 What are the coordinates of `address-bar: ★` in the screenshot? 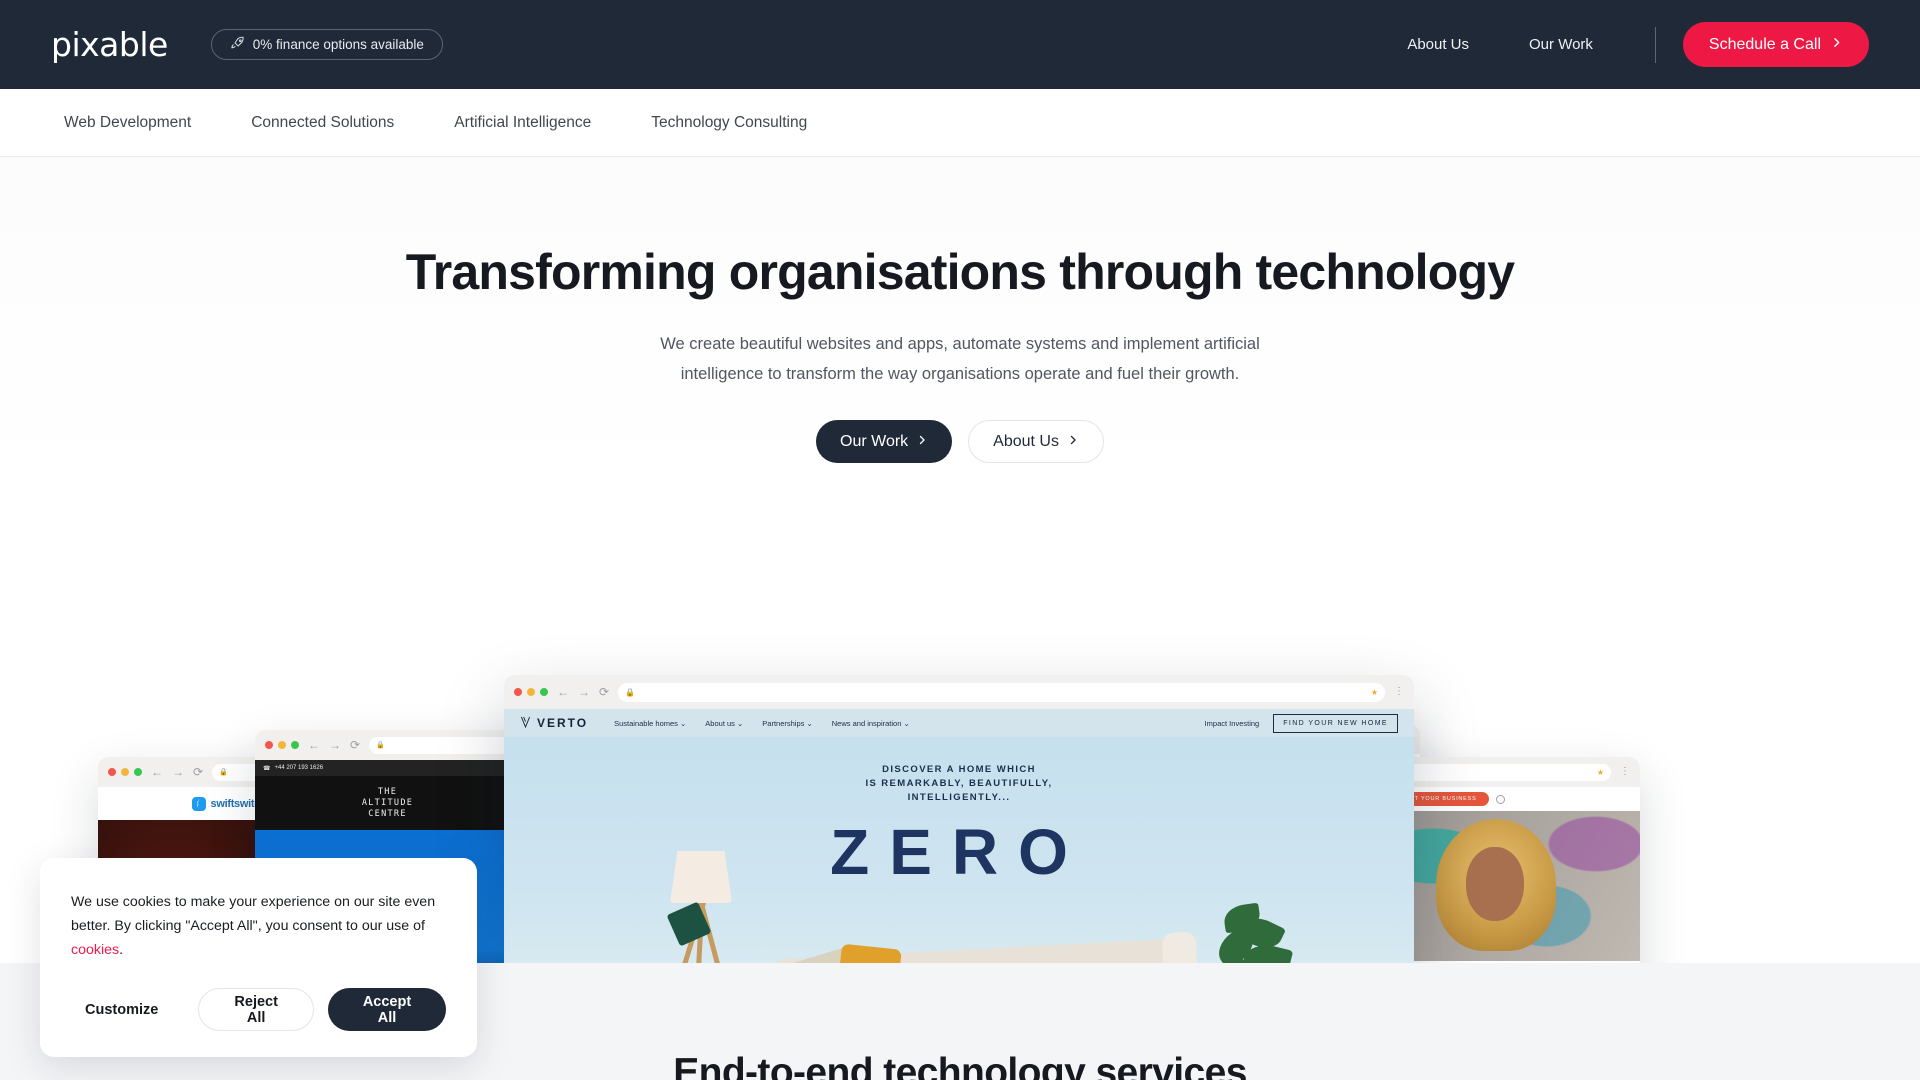 It's located at (1500, 772).